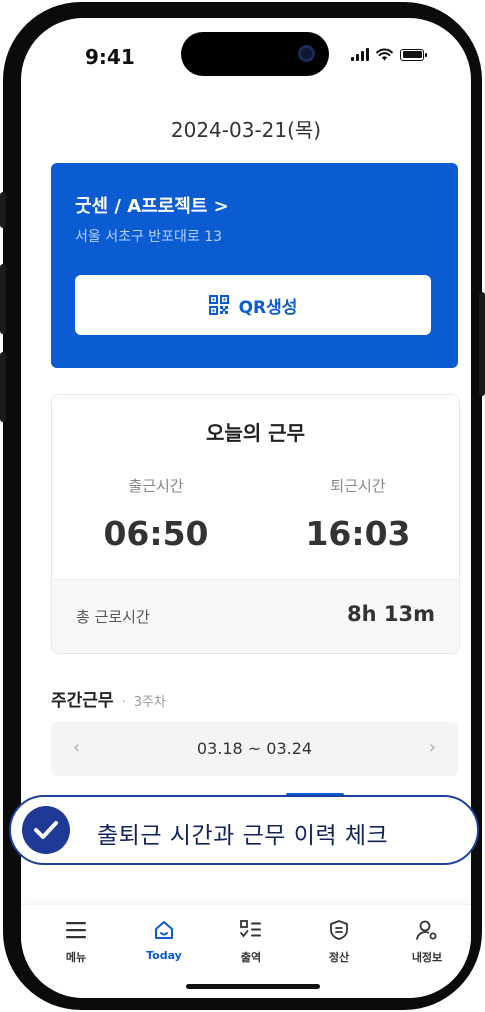 This screenshot has width=485, height=1012. Describe the element at coordinates (251, 941) in the screenshot. I see `tab-attendance: 출역` at that location.